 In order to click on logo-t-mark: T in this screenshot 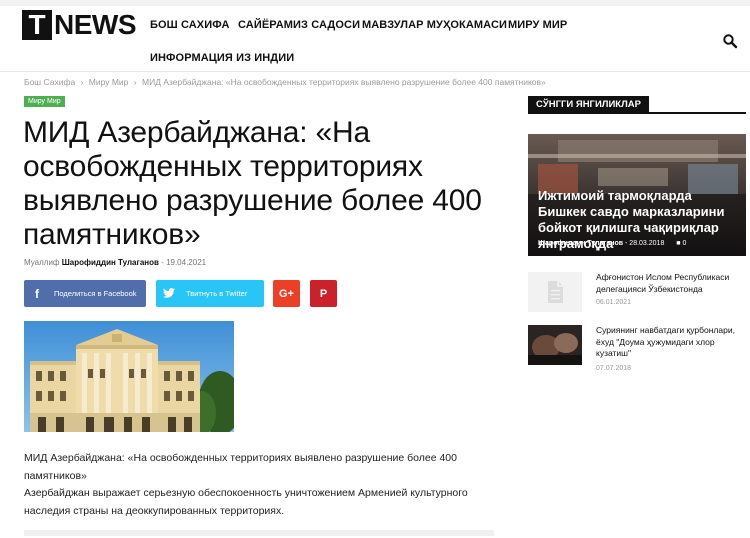, I will do `click(37, 25)`.